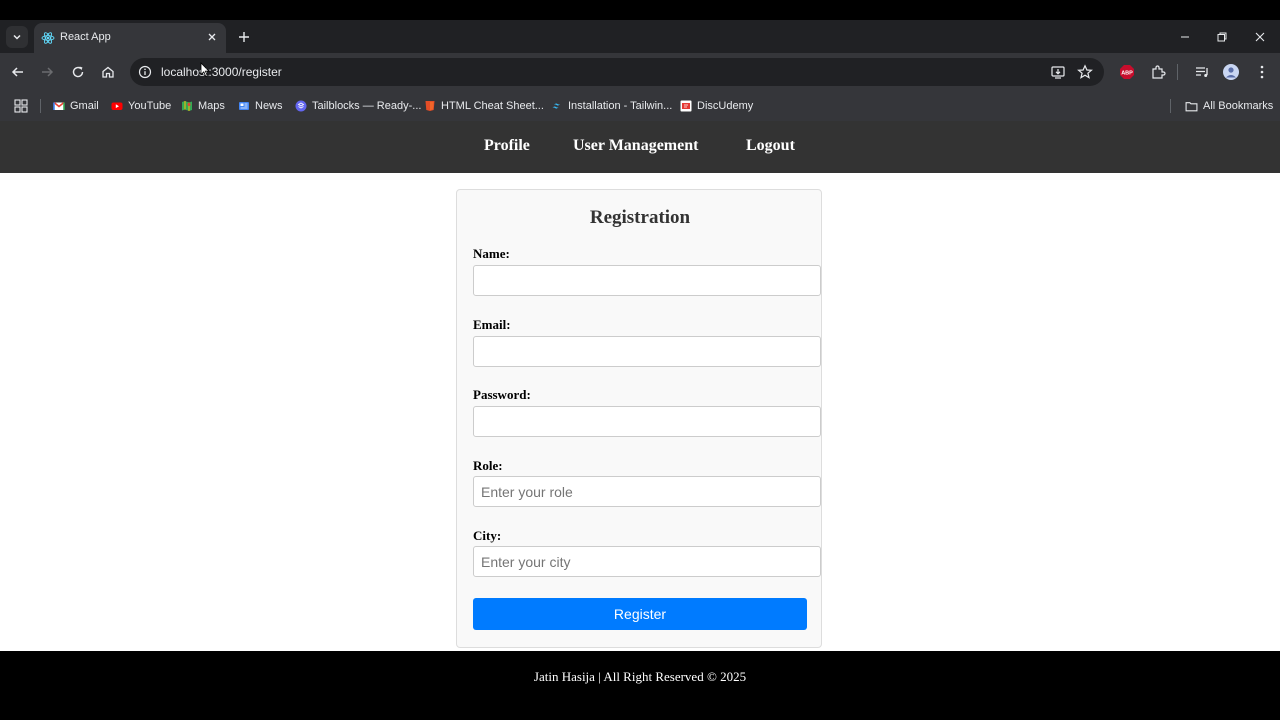  What do you see at coordinates (85, 37) in the screenshot?
I see `tab-title: React App` at bounding box center [85, 37].